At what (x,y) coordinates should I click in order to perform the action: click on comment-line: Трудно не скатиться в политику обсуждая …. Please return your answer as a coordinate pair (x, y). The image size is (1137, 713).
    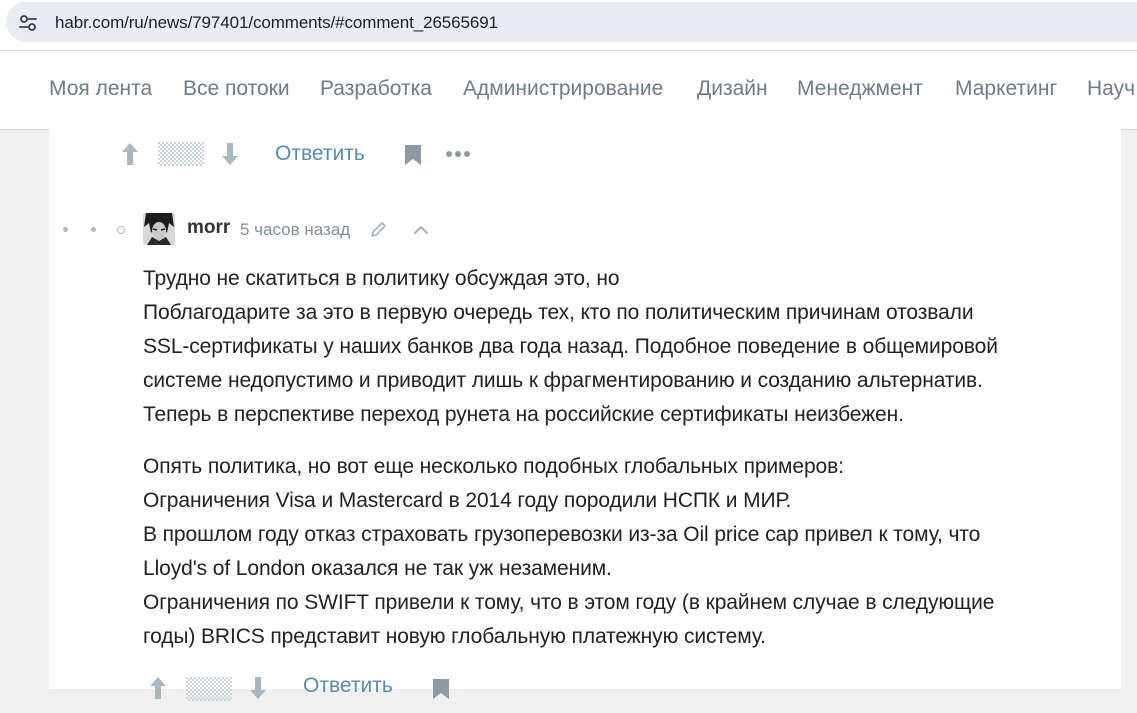
    Looking at the image, I should click on (381, 278).